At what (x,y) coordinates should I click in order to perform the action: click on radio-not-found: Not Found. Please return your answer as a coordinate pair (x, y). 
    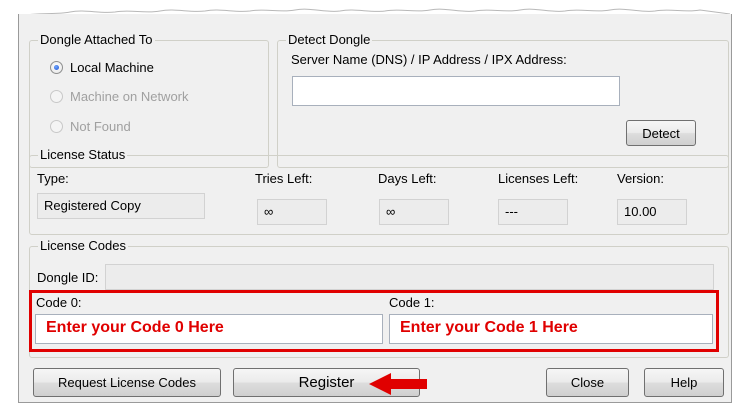
    Looking at the image, I should click on (90, 126).